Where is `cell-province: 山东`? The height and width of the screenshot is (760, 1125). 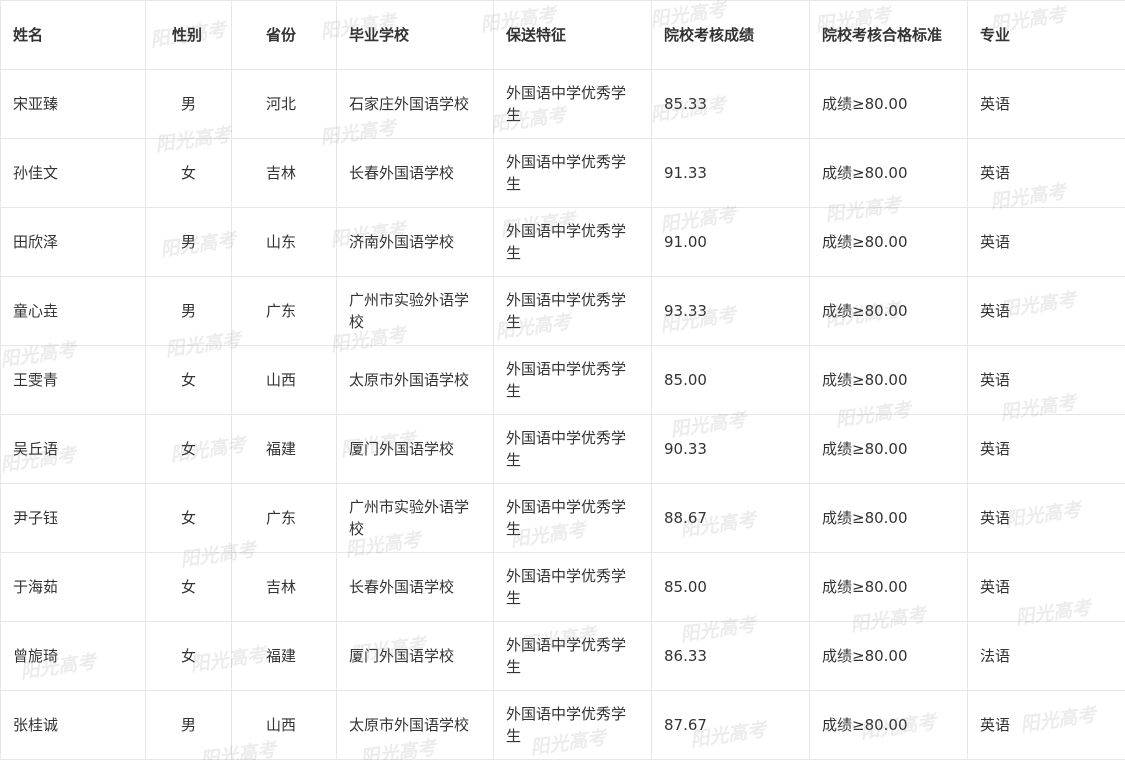 cell-province: 山东 is located at coordinates (284, 242).